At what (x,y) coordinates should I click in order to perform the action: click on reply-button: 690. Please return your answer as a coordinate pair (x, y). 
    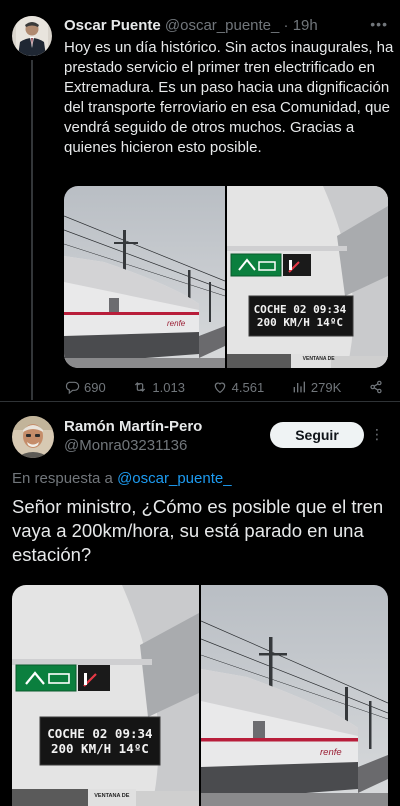
    Looking at the image, I should click on (85, 387).